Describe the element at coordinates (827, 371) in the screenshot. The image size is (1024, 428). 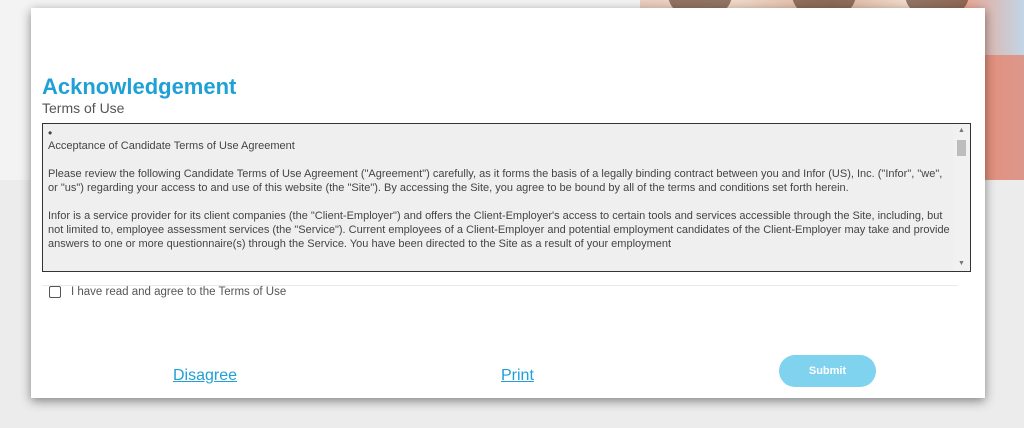
I see `submit-button: Submit` at that location.